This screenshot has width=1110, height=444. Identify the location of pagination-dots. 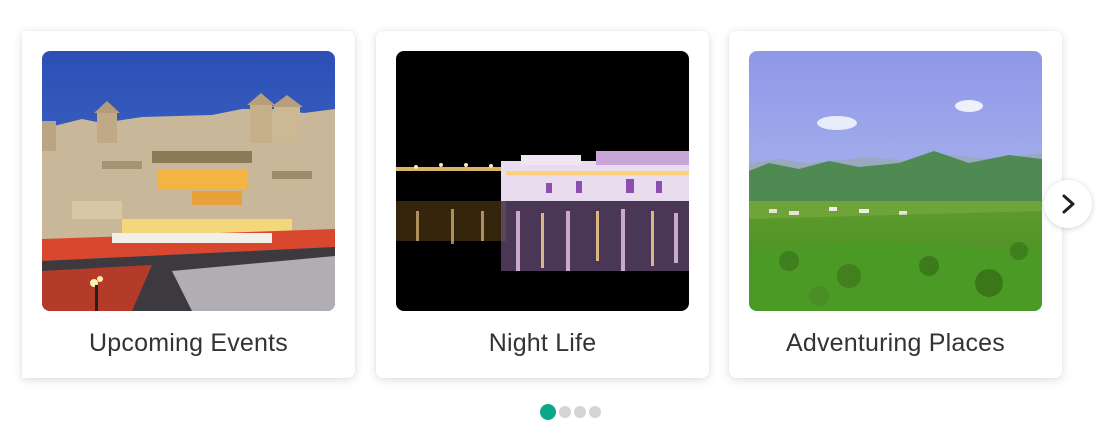
(555, 412).